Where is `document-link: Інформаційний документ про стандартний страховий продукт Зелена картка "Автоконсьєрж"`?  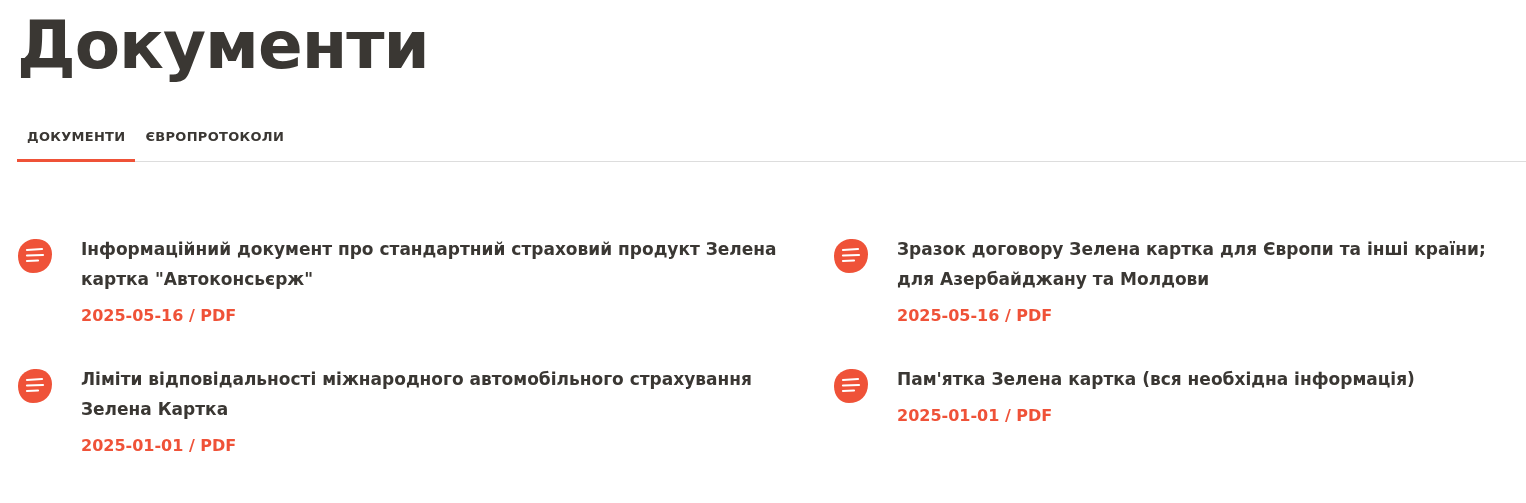 document-link: Інформаційний документ про стандартний страховий продукт Зелена картка "Автоконсьєрж" is located at coordinates (431, 263).